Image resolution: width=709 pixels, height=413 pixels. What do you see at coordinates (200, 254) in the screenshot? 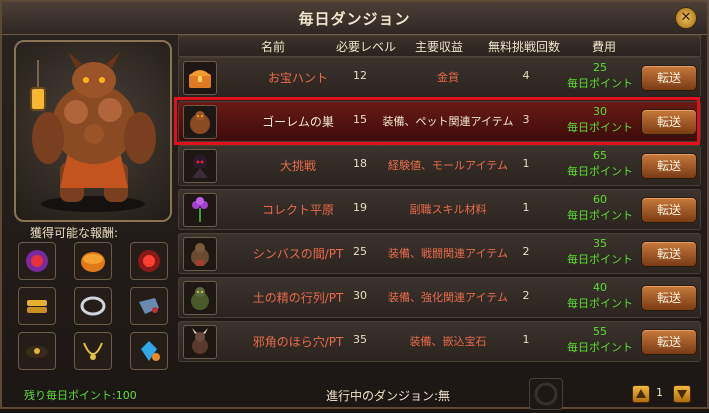
I see `beast-icon` at bounding box center [200, 254].